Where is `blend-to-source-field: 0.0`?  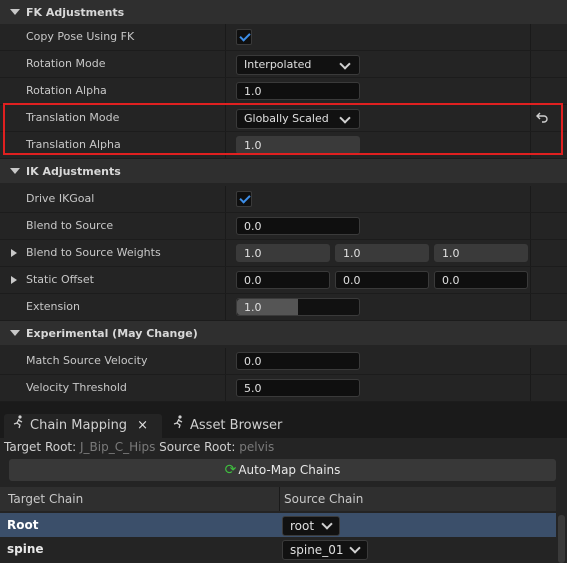 blend-to-source-field: 0.0 is located at coordinates (298, 226).